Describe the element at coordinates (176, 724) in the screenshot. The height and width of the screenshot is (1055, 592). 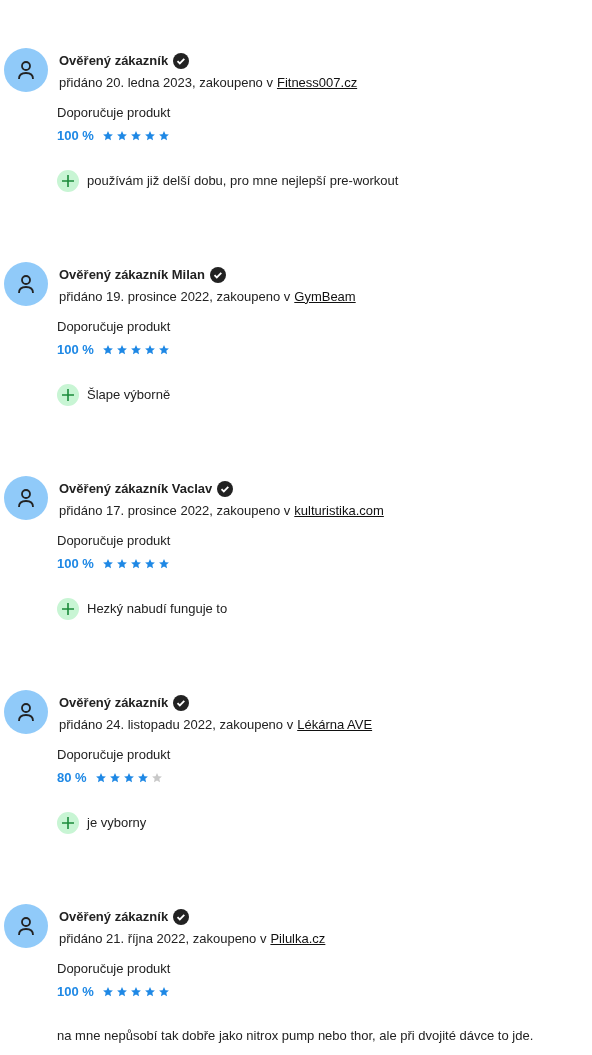
I see `purchase-info: přidáno 24. listopadu 2022, zakoupeno v` at that location.